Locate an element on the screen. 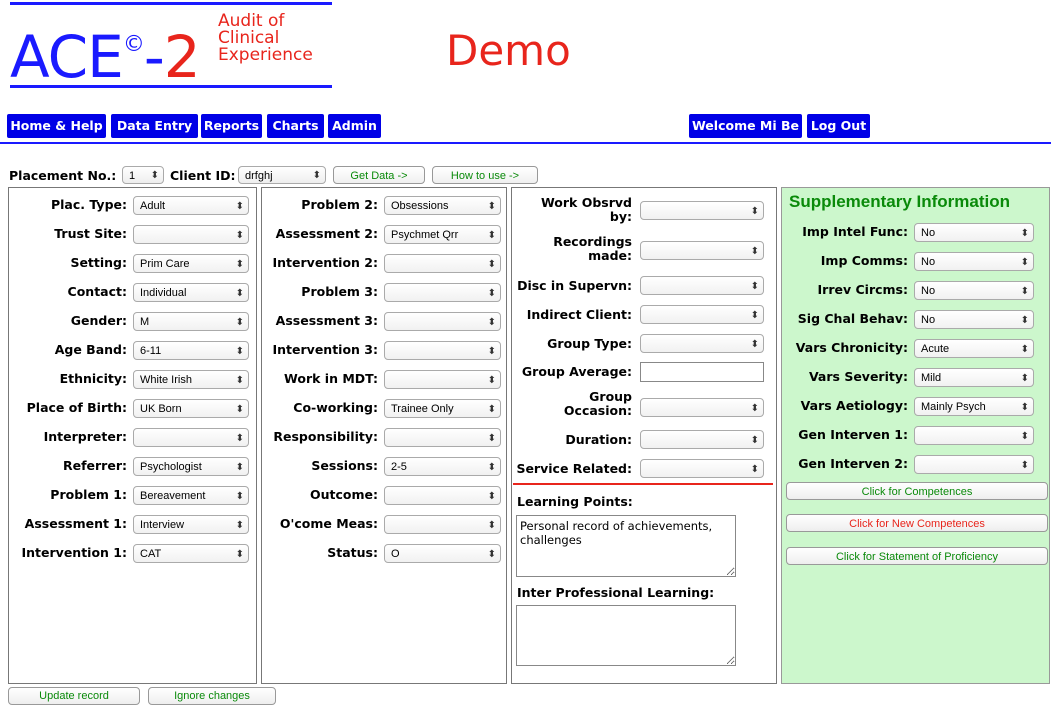  placement-select: 1 ⬍ is located at coordinates (143, 175).